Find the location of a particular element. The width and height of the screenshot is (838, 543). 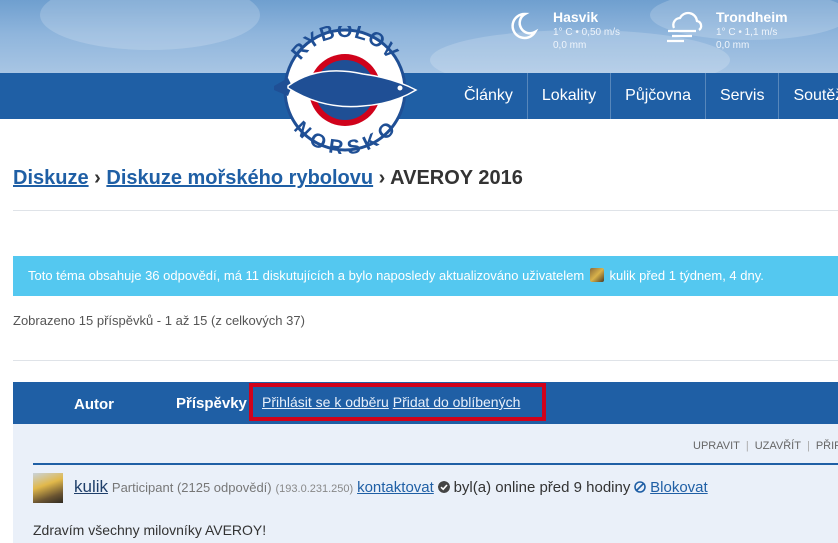

admin-links: UPRAVIT|UZAVŘÍT|PŘIPNOUT is located at coordinates (762, 446).